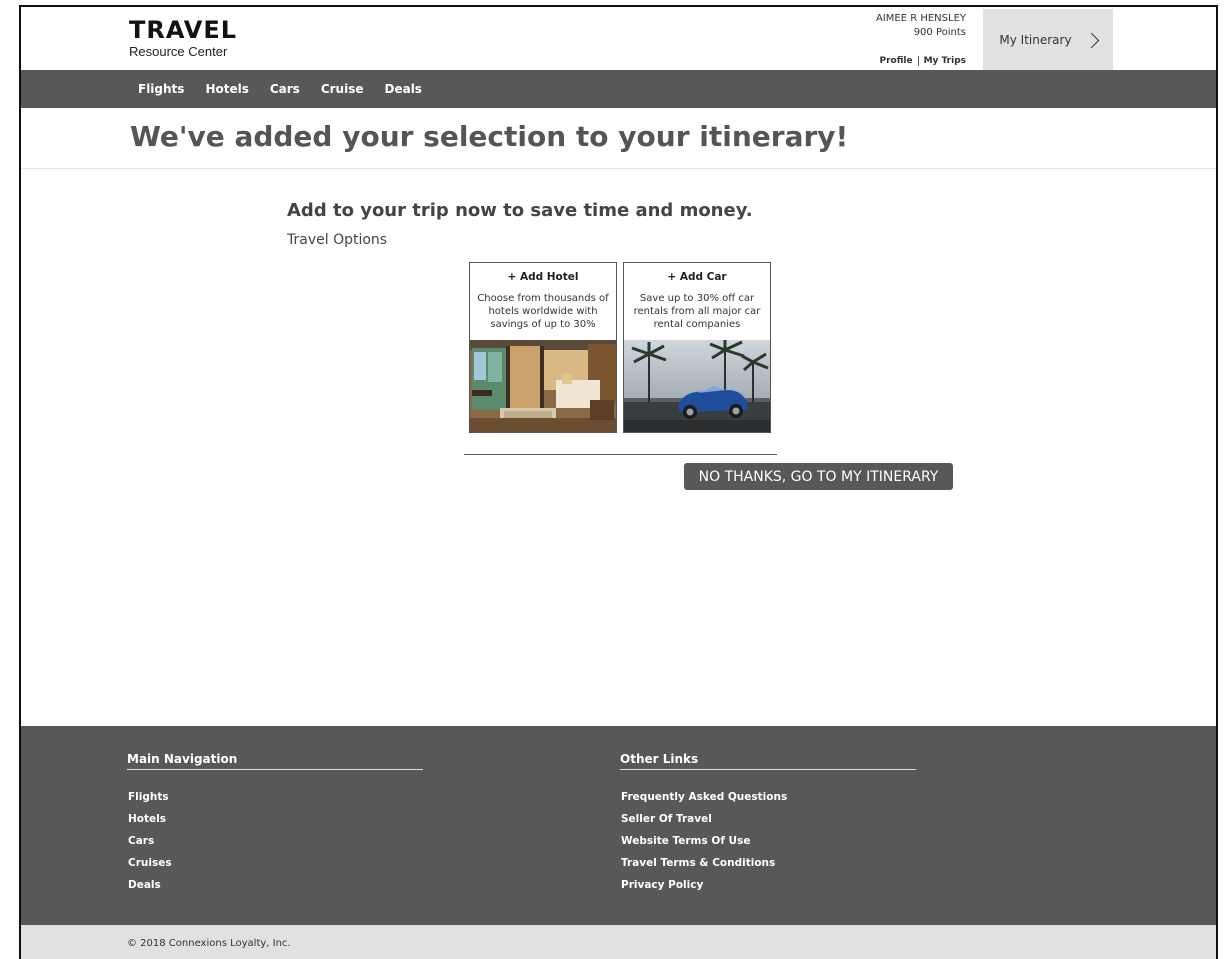 The height and width of the screenshot is (959, 1230). I want to click on footer-link-seller-of-travel: Seller Of Travel, so click(768, 819).